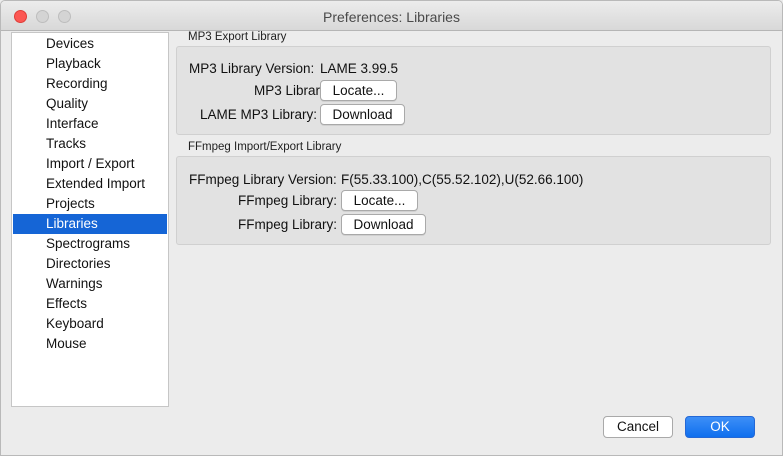  Describe the element at coordinates (252, 68) in the screenshot. I see `mp3-version-label: MP3 Library Version:` at that location.